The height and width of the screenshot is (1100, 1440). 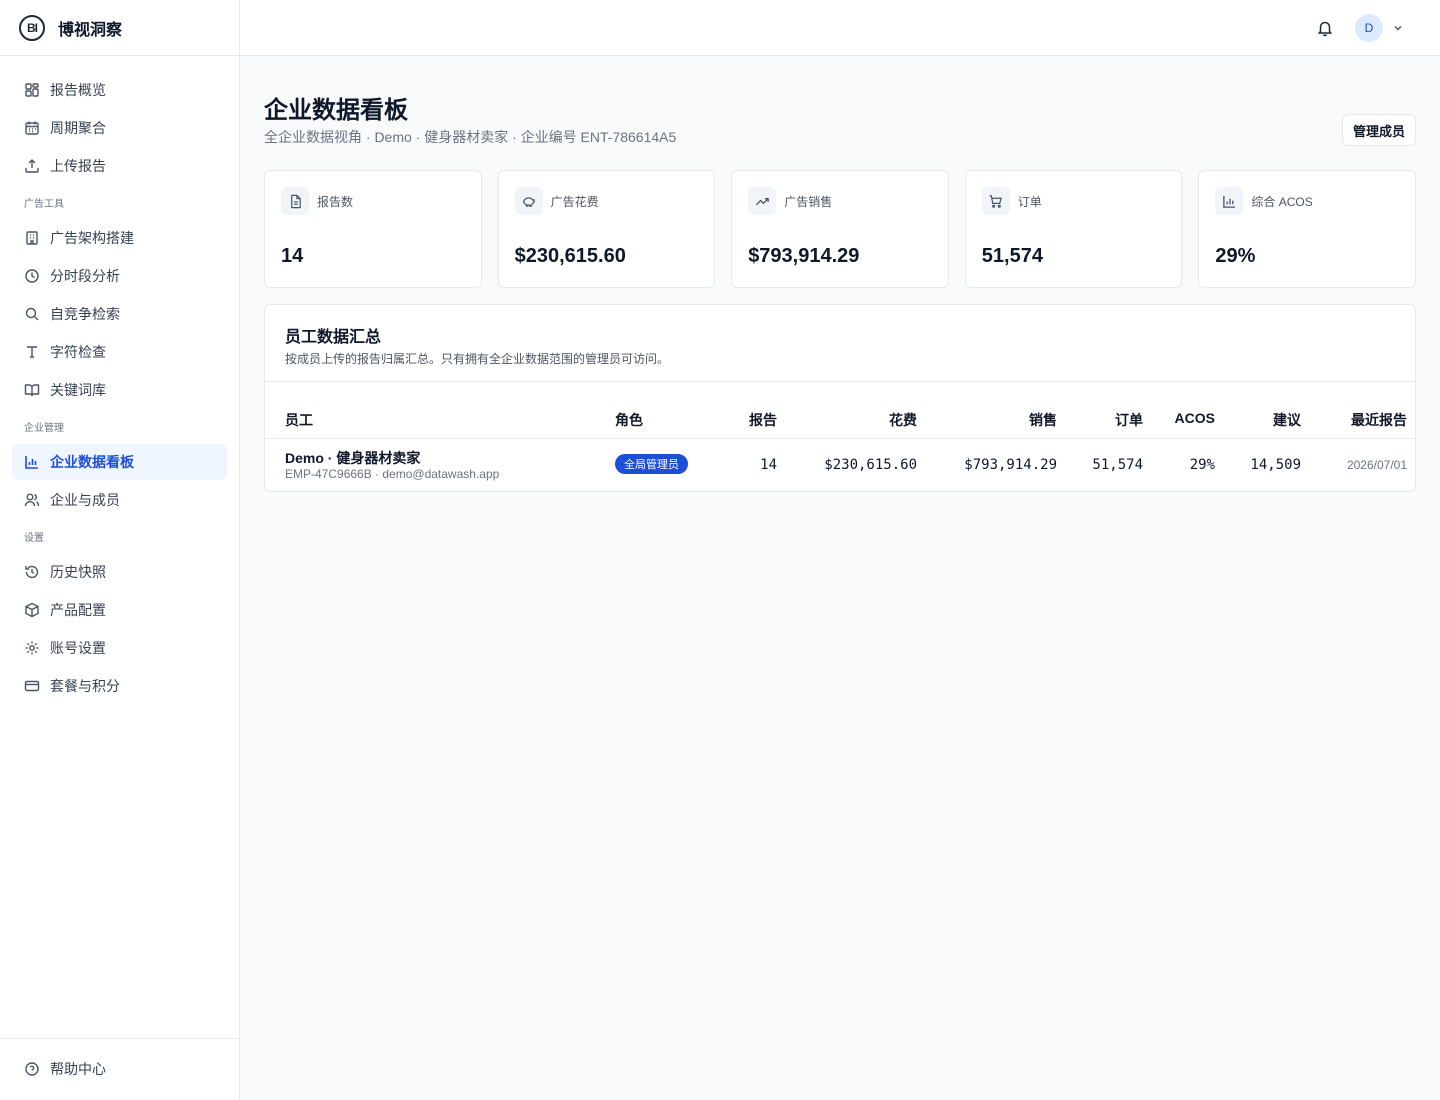 I want to click on sidebar-item-label: 上传报告, so click(x=78, y=166).